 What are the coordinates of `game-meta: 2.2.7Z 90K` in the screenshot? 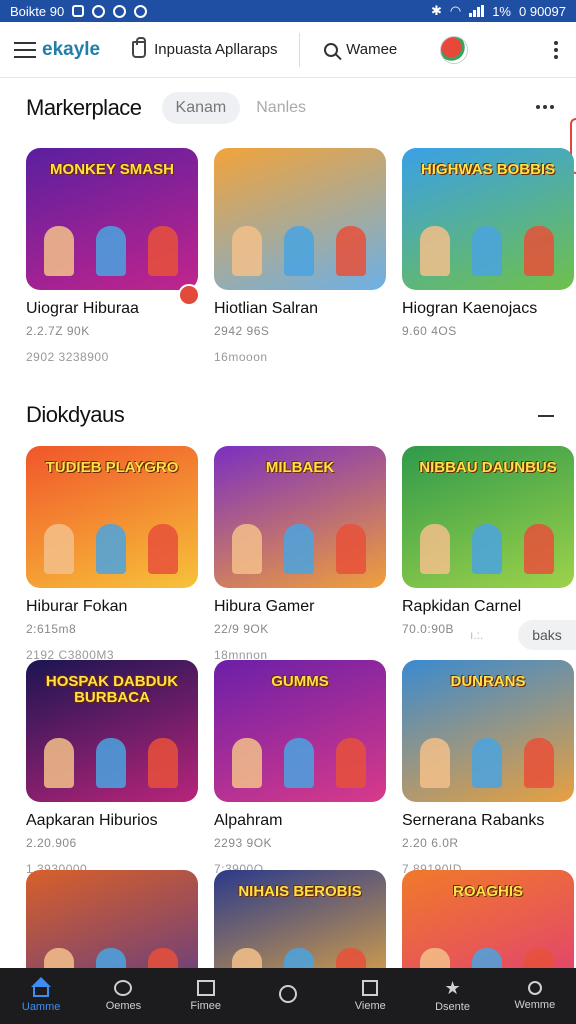 It's located at (58, 331).